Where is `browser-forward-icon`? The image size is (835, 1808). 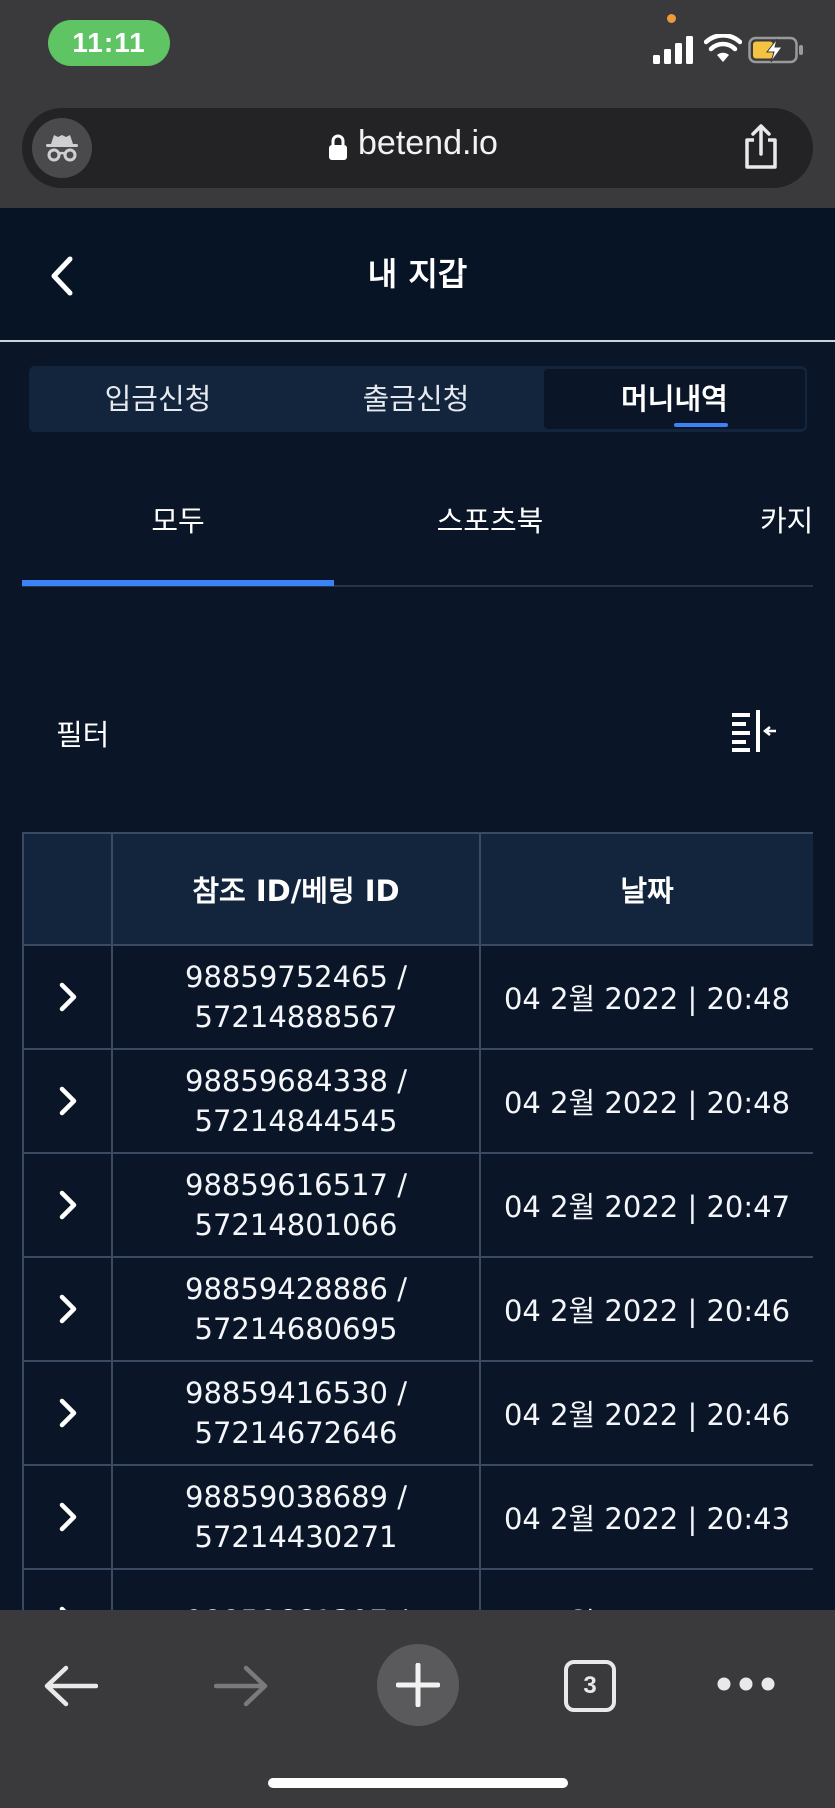 browser-forward-icon is located at coordinates (242, 1686).